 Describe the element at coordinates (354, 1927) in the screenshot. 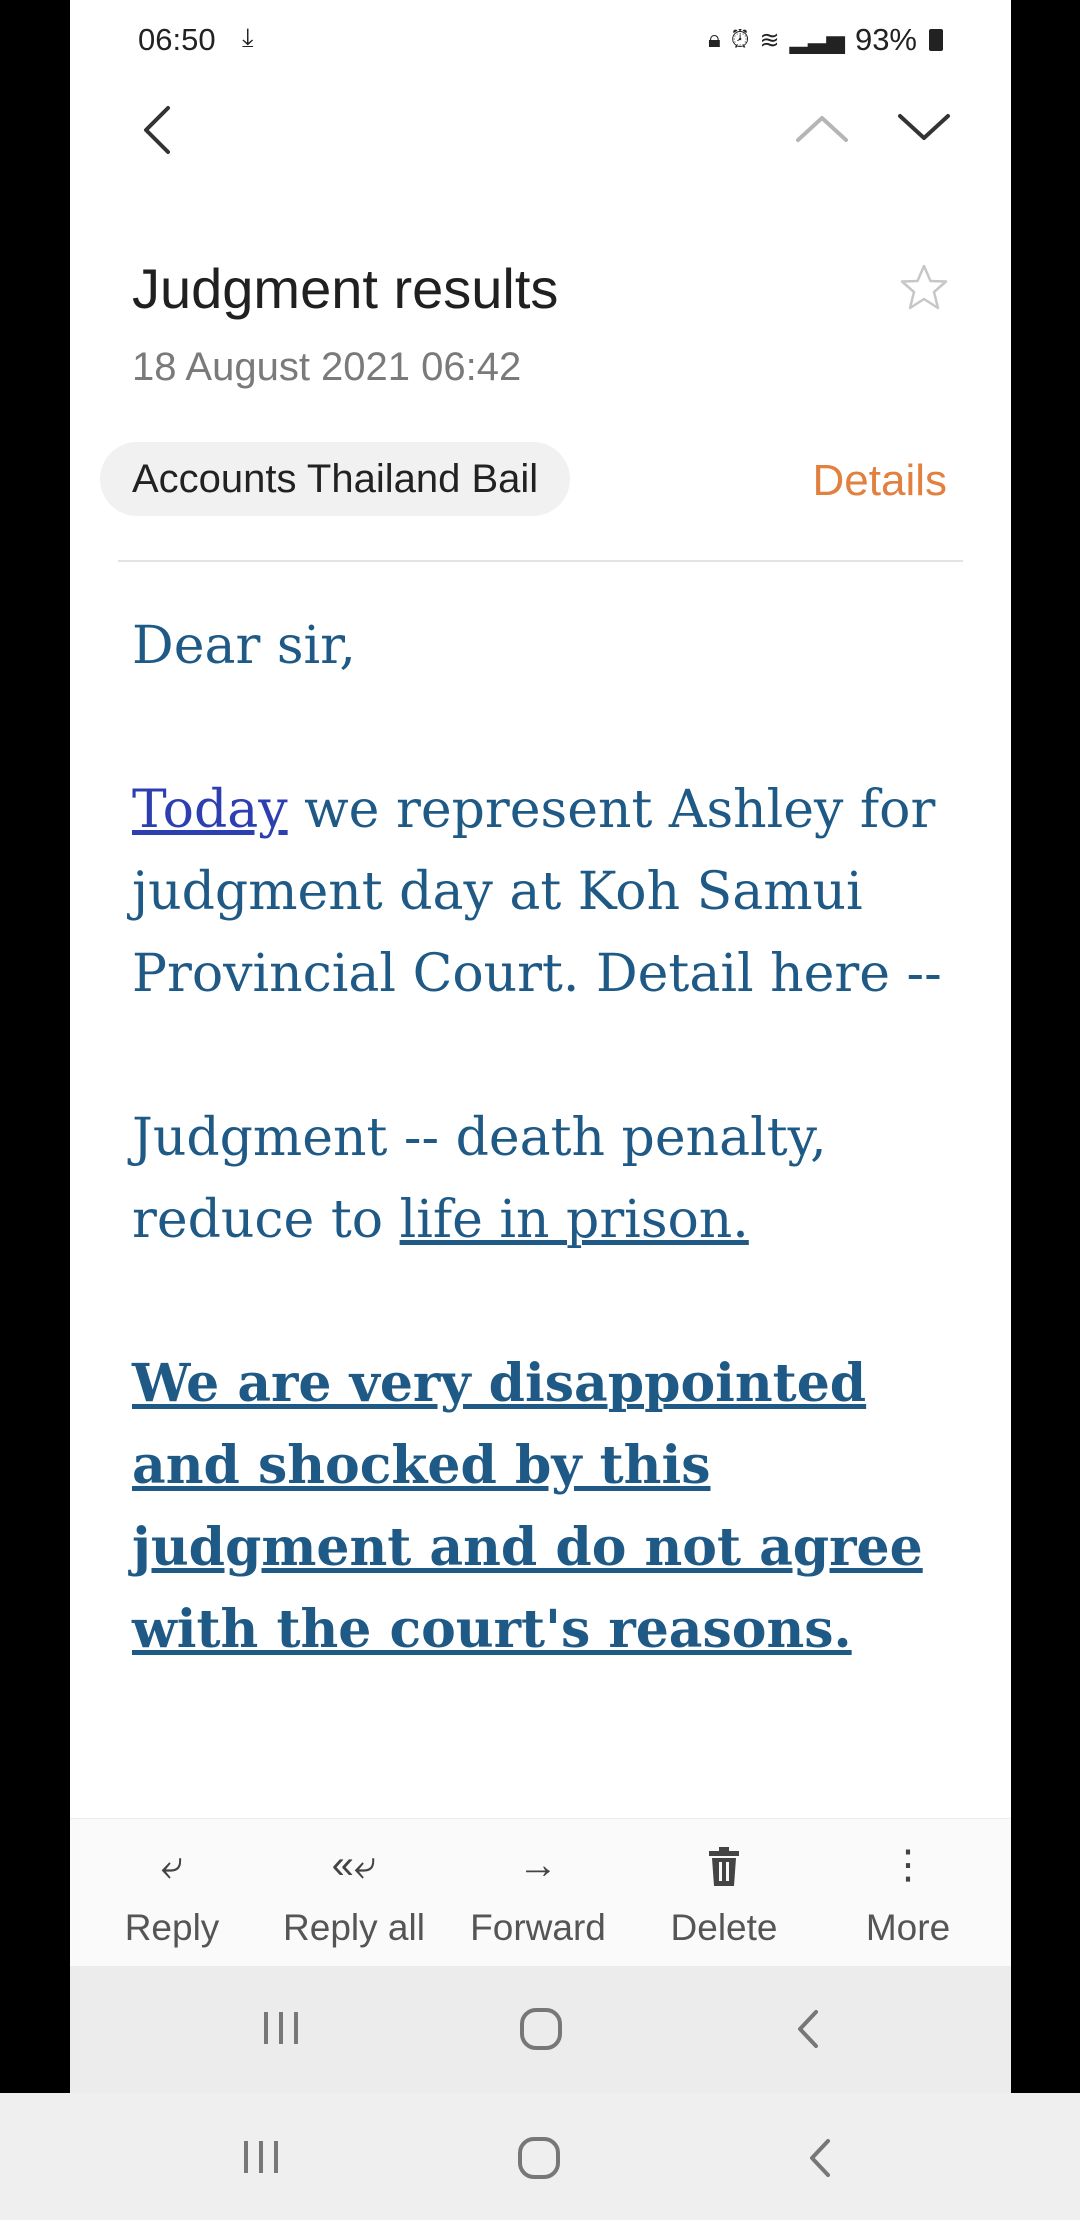

I see `reply-all-label: Reply all` at that location.